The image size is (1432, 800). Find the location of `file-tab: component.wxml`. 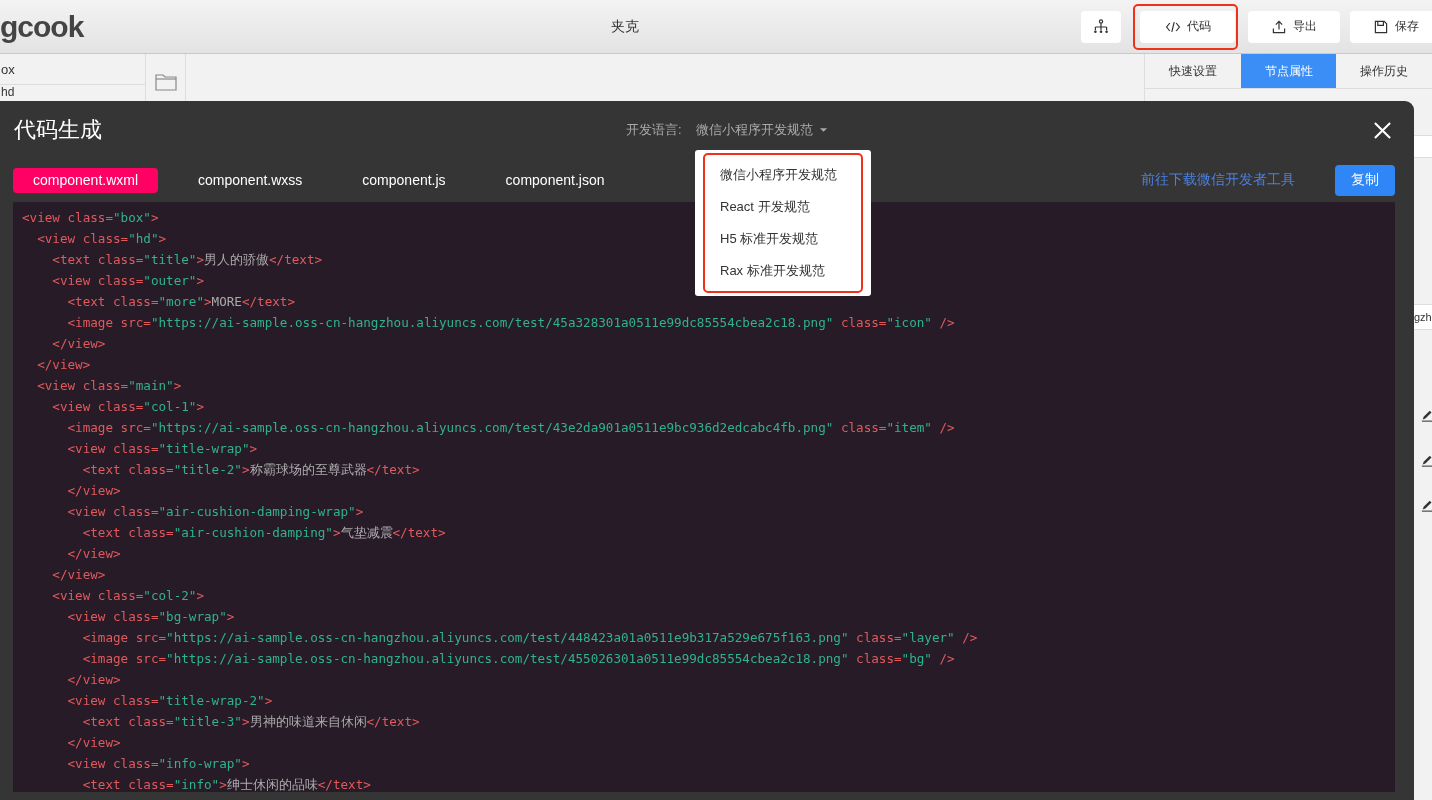

file-tab: component.wxml is located at coordinates (86, 180).